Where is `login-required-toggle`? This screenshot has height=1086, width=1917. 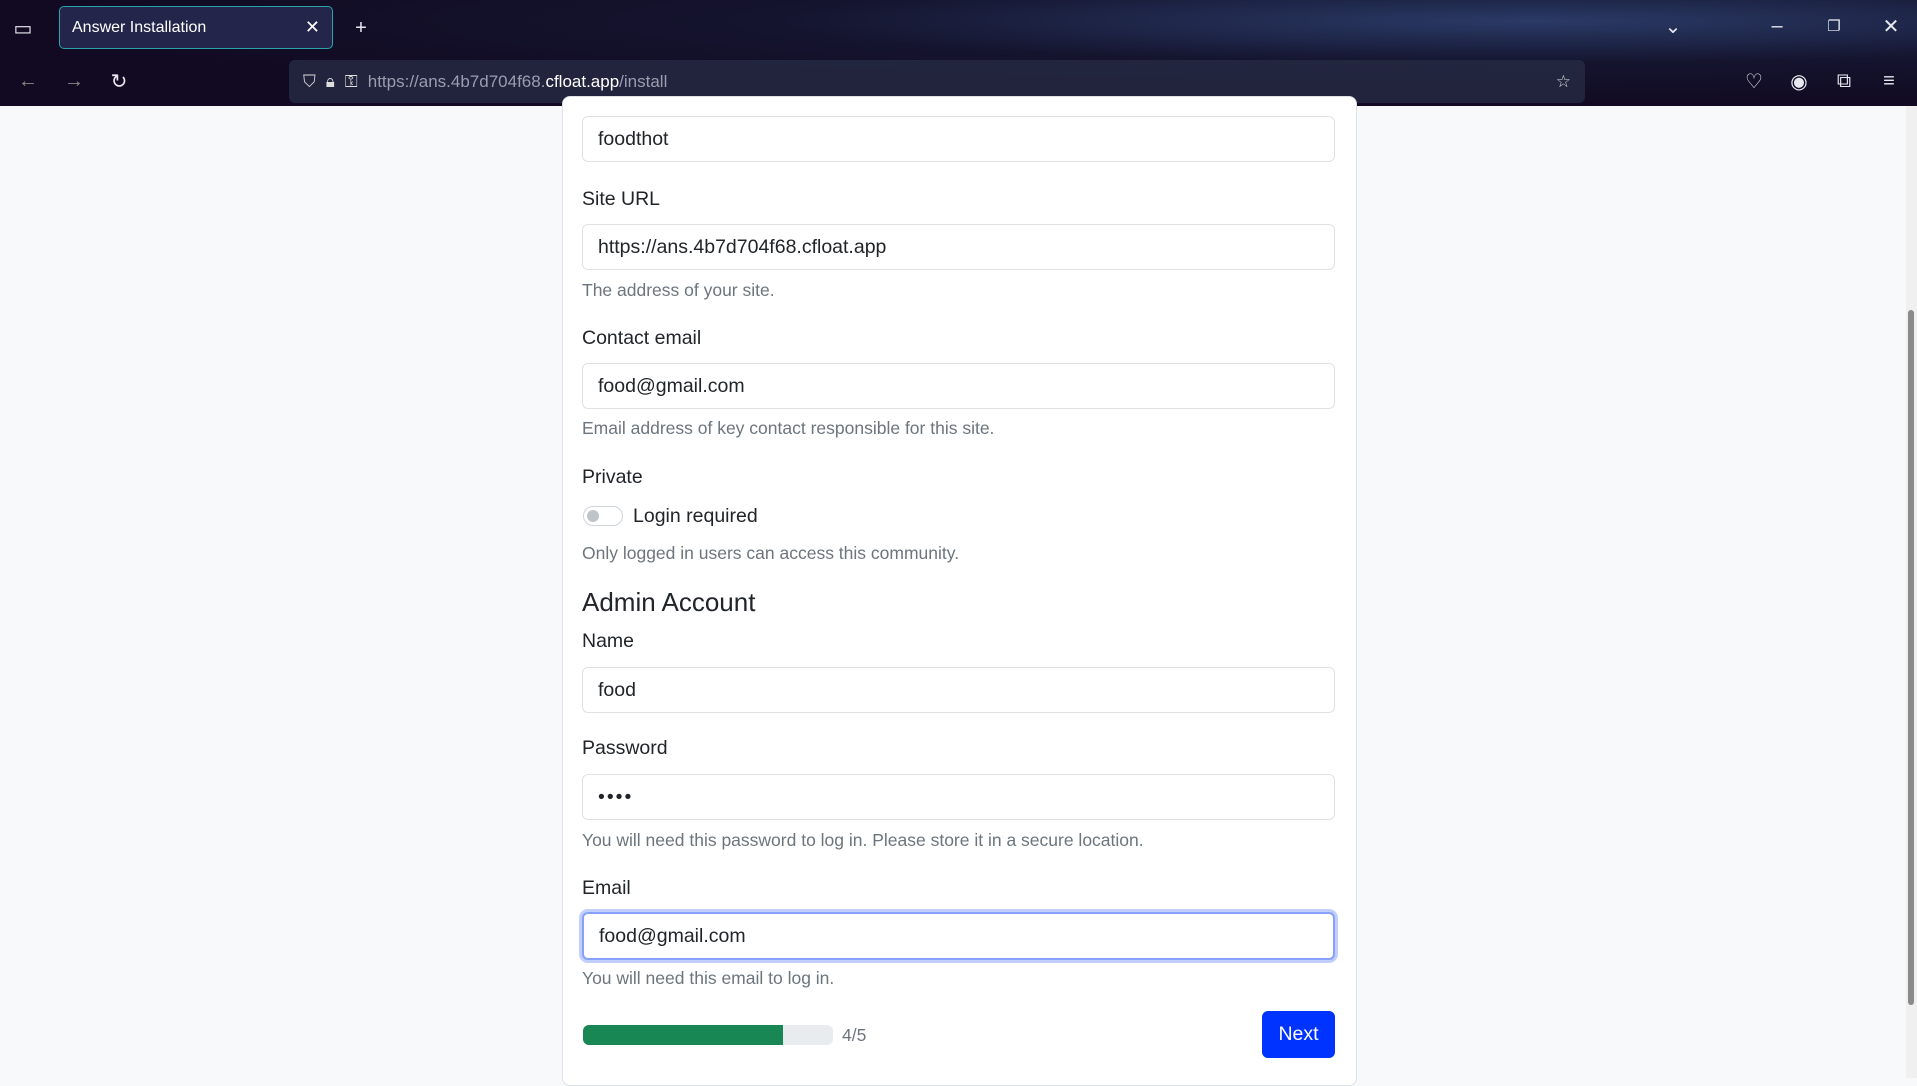 login-required-toggle is located at coordinates (603, 516).